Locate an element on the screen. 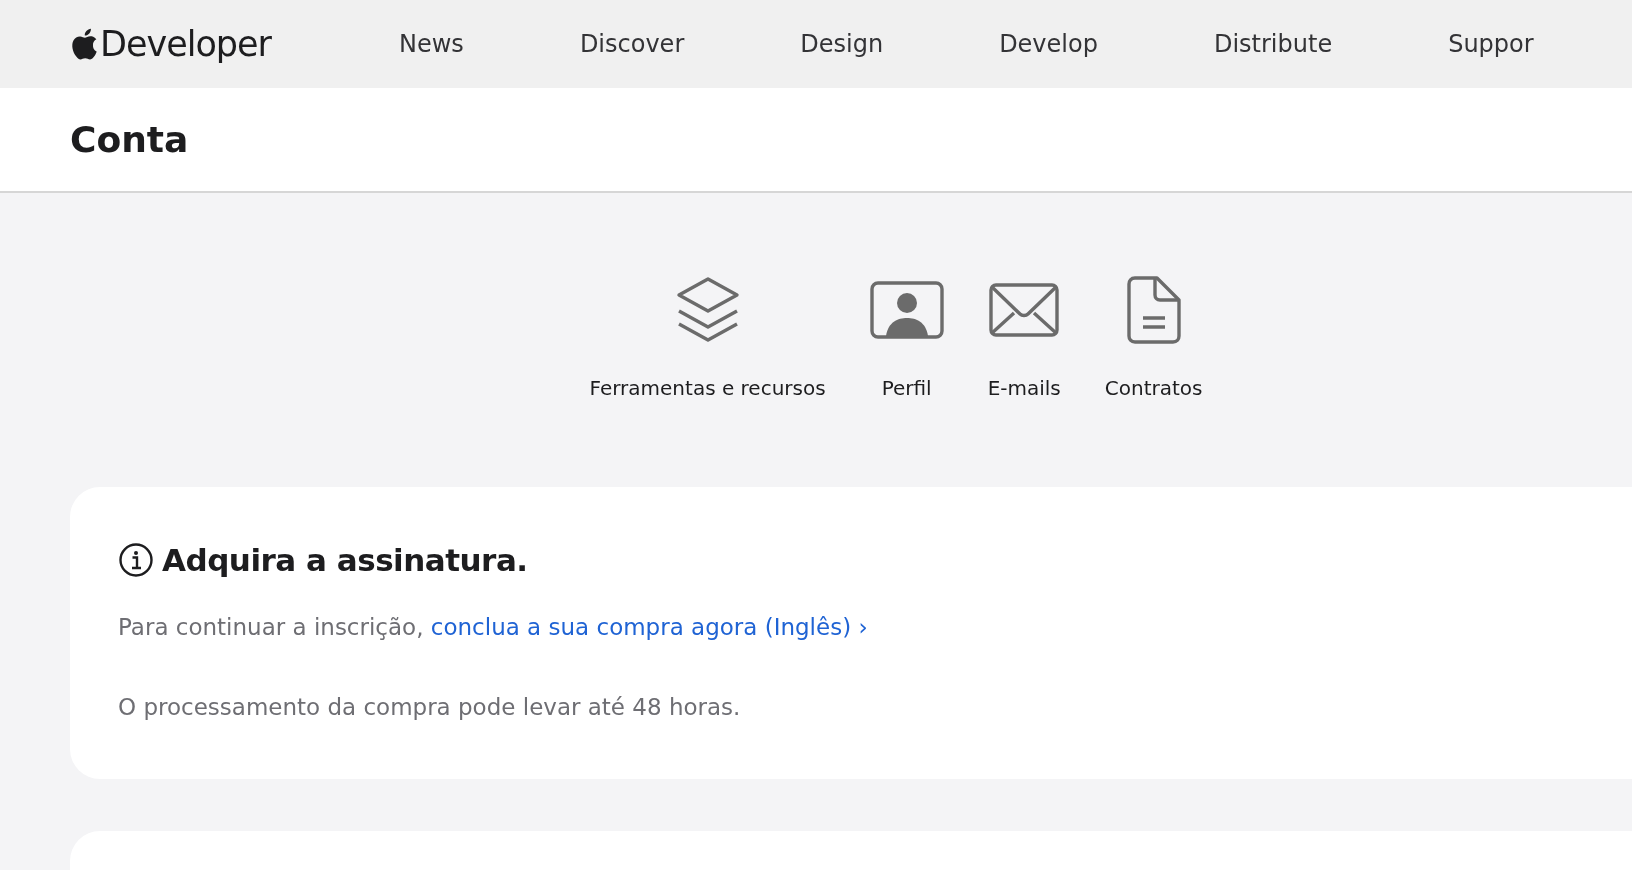 The width and height of the screenshot is (1632, 870). profile-card-icon is located at coordinates (906, 310).